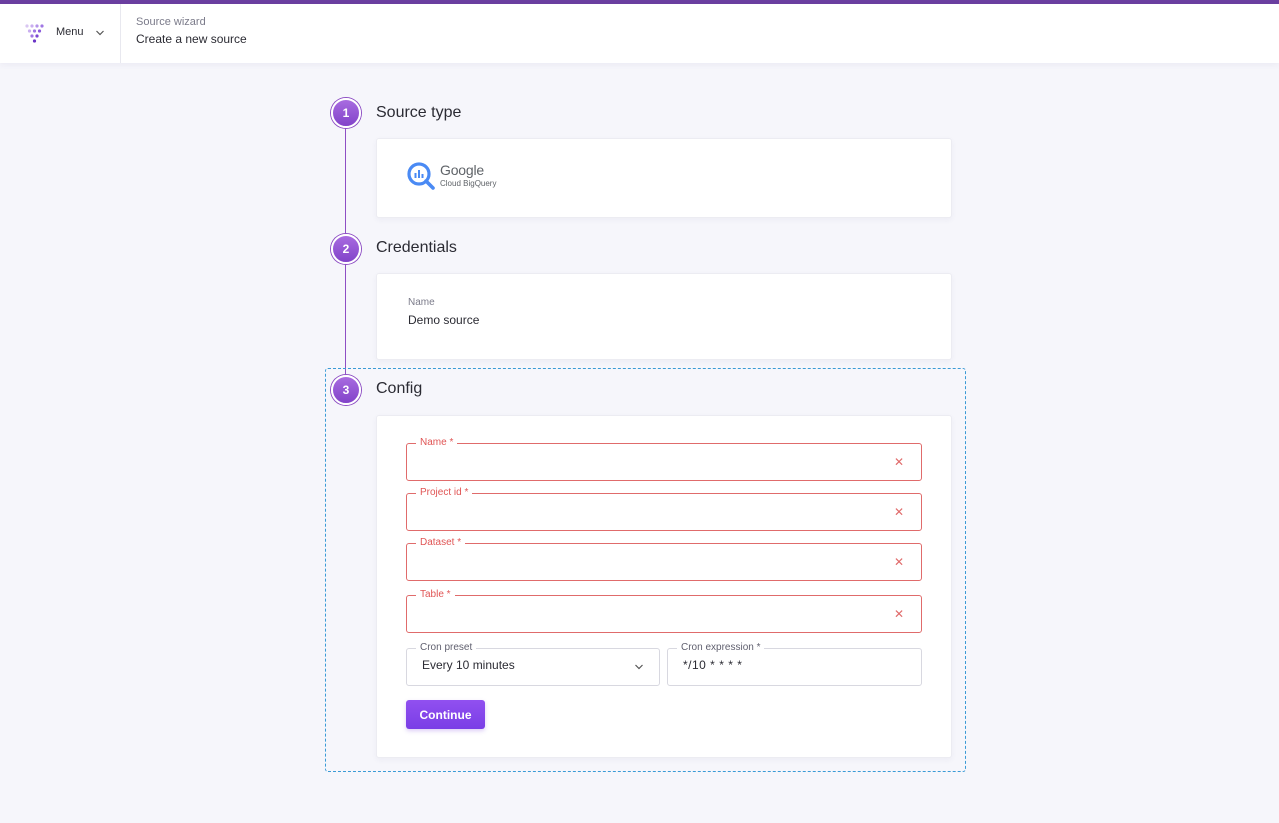 This screenshot has height=823, width=1279. What do you see at coordinates (346, 249) in the screenshot?
I see `step-2-indicator: 2` at bounding box center [346, 249].